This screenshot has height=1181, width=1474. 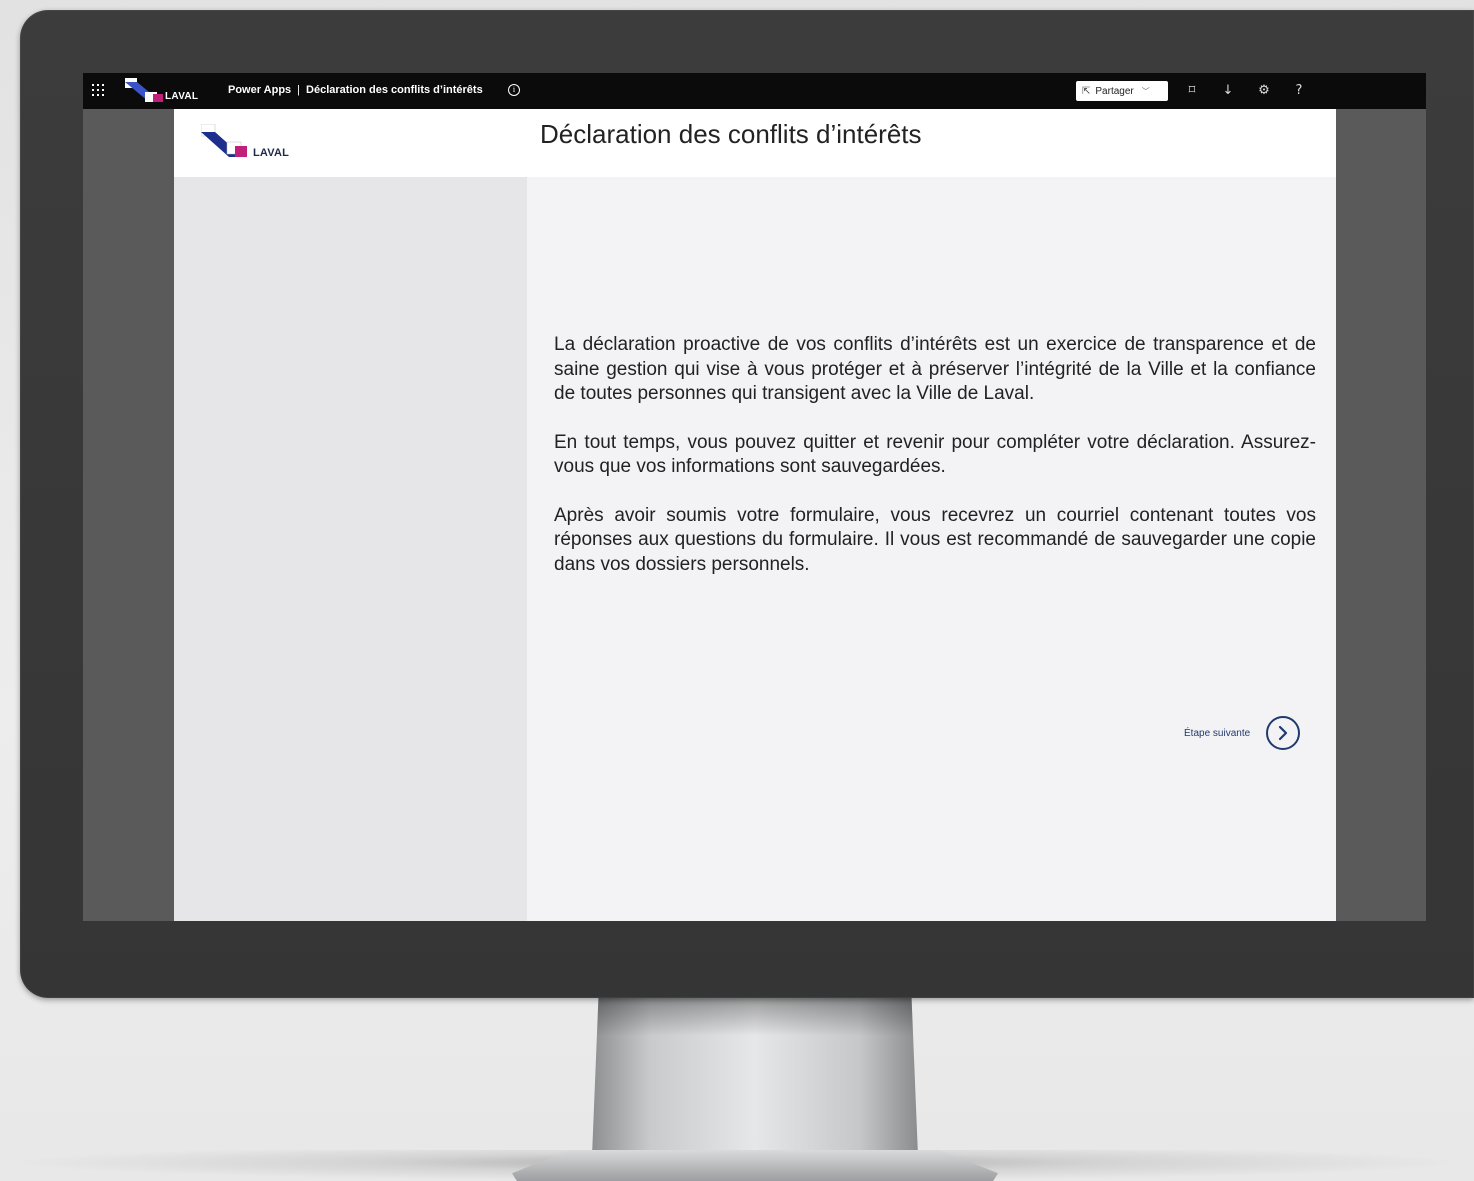 I want to click on download-icon: ↓, so click(x=1228, y=91).